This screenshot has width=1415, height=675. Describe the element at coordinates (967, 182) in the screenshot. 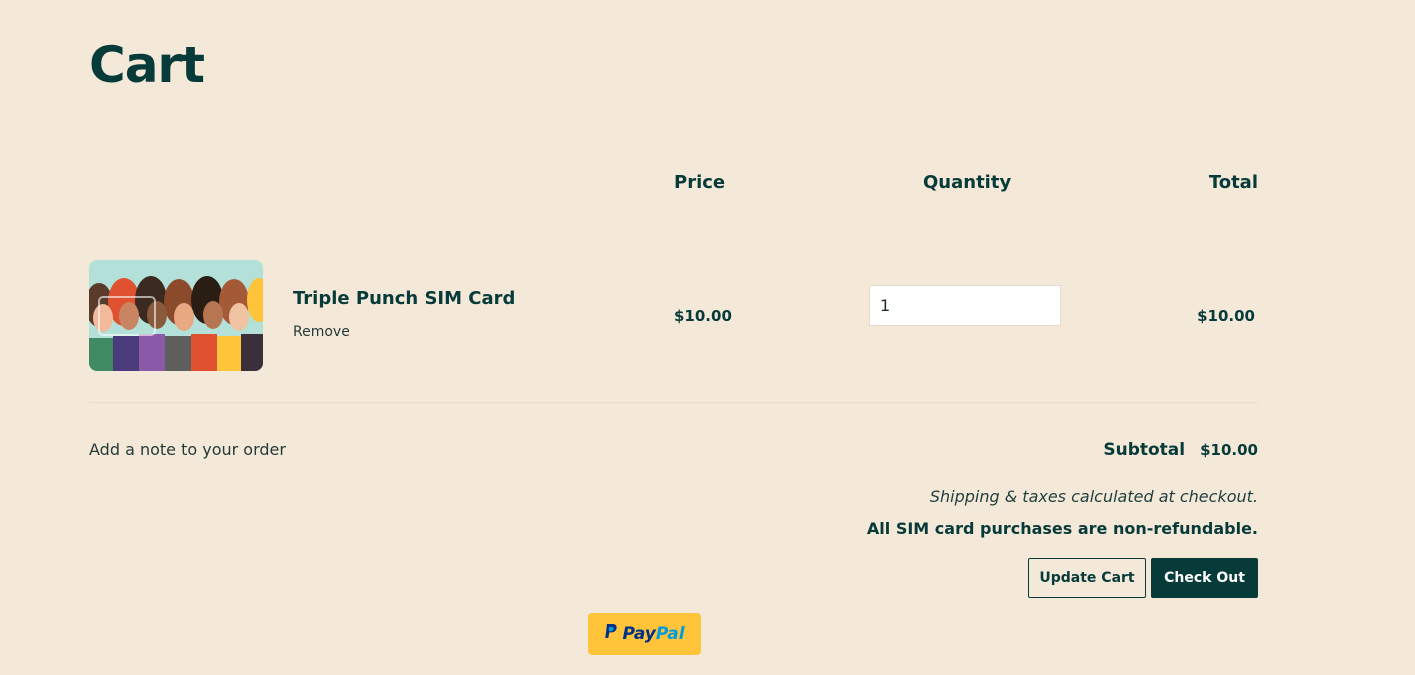

I see `quantity-column-header: Quantity` at that location.